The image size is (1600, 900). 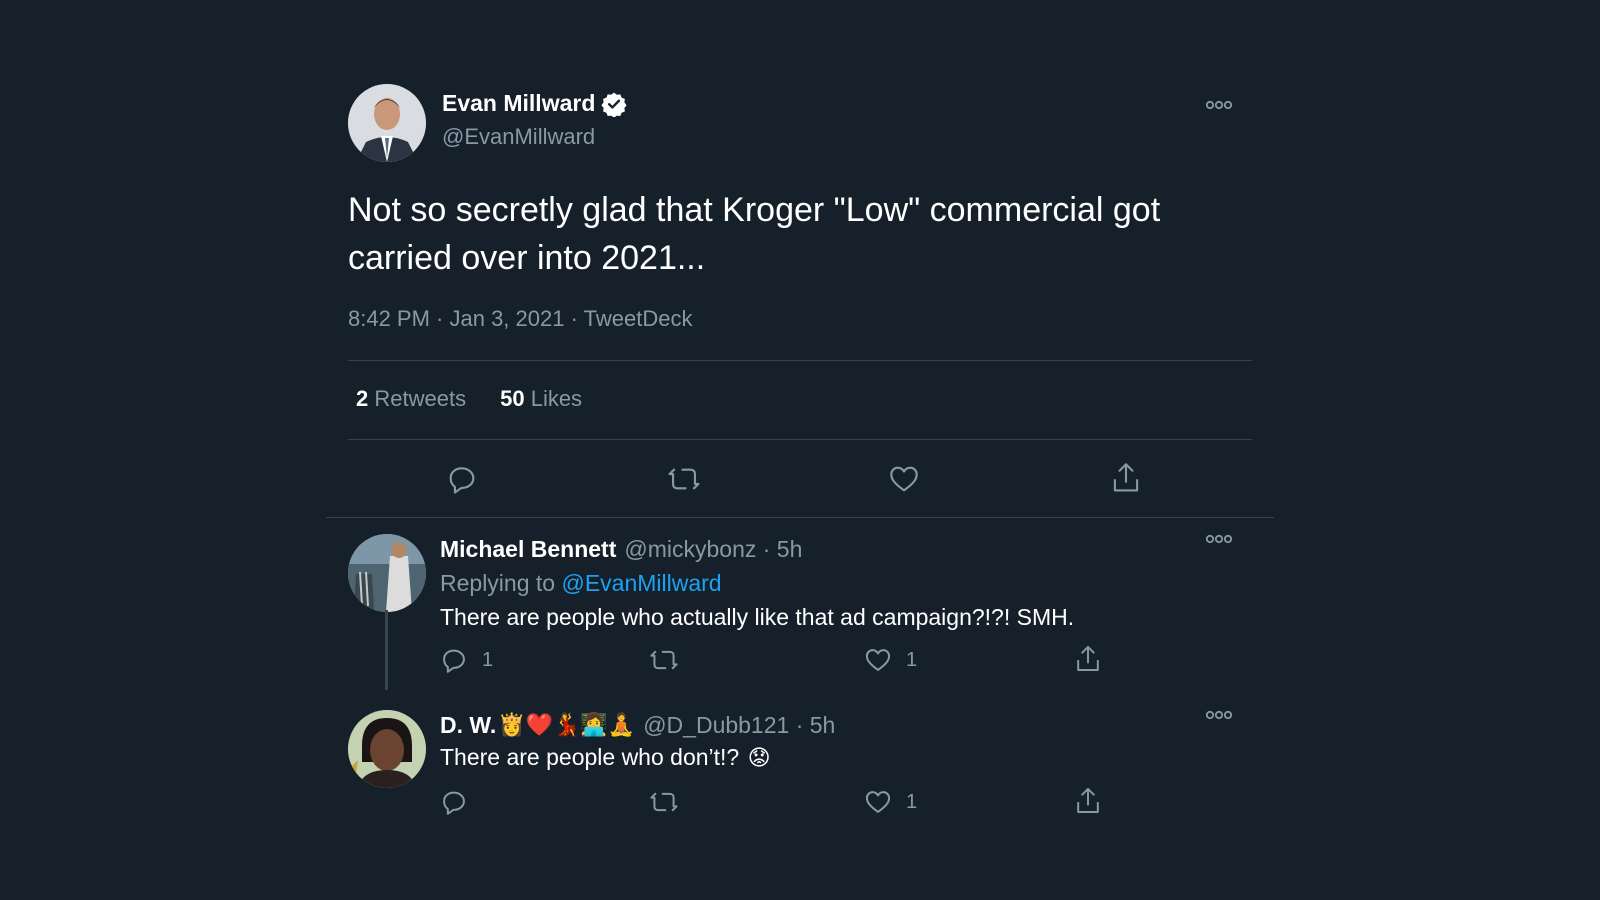 I want to click on tweet-timestamp: 8:42 PM · Jan 3, 2021 · TweetDeck, so click(x=520, y=319).